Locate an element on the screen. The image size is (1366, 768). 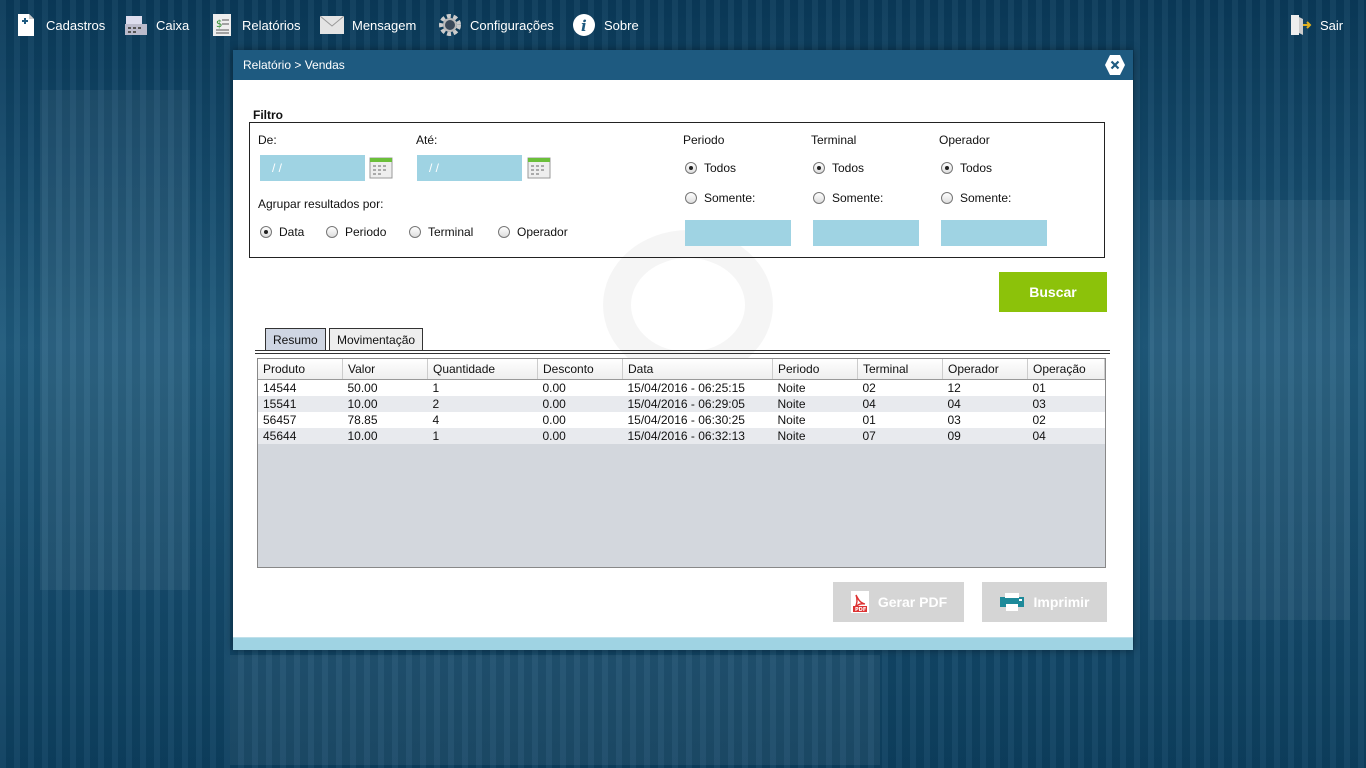
table-cell: 03 is located at coordinates (985, 420).